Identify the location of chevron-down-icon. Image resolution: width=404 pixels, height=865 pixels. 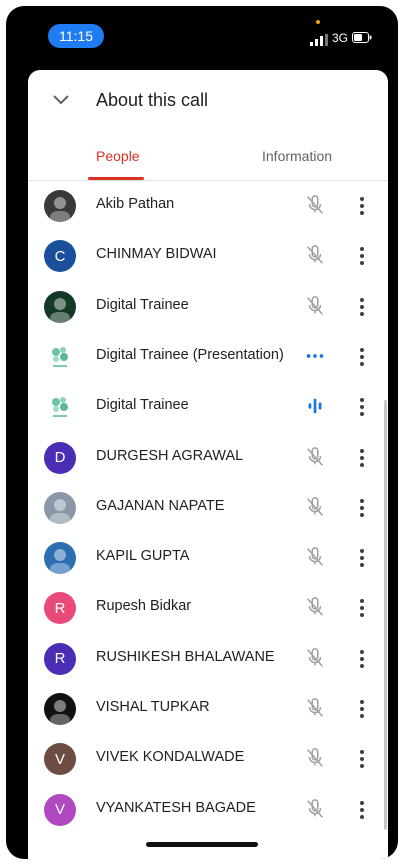
(61, 100).